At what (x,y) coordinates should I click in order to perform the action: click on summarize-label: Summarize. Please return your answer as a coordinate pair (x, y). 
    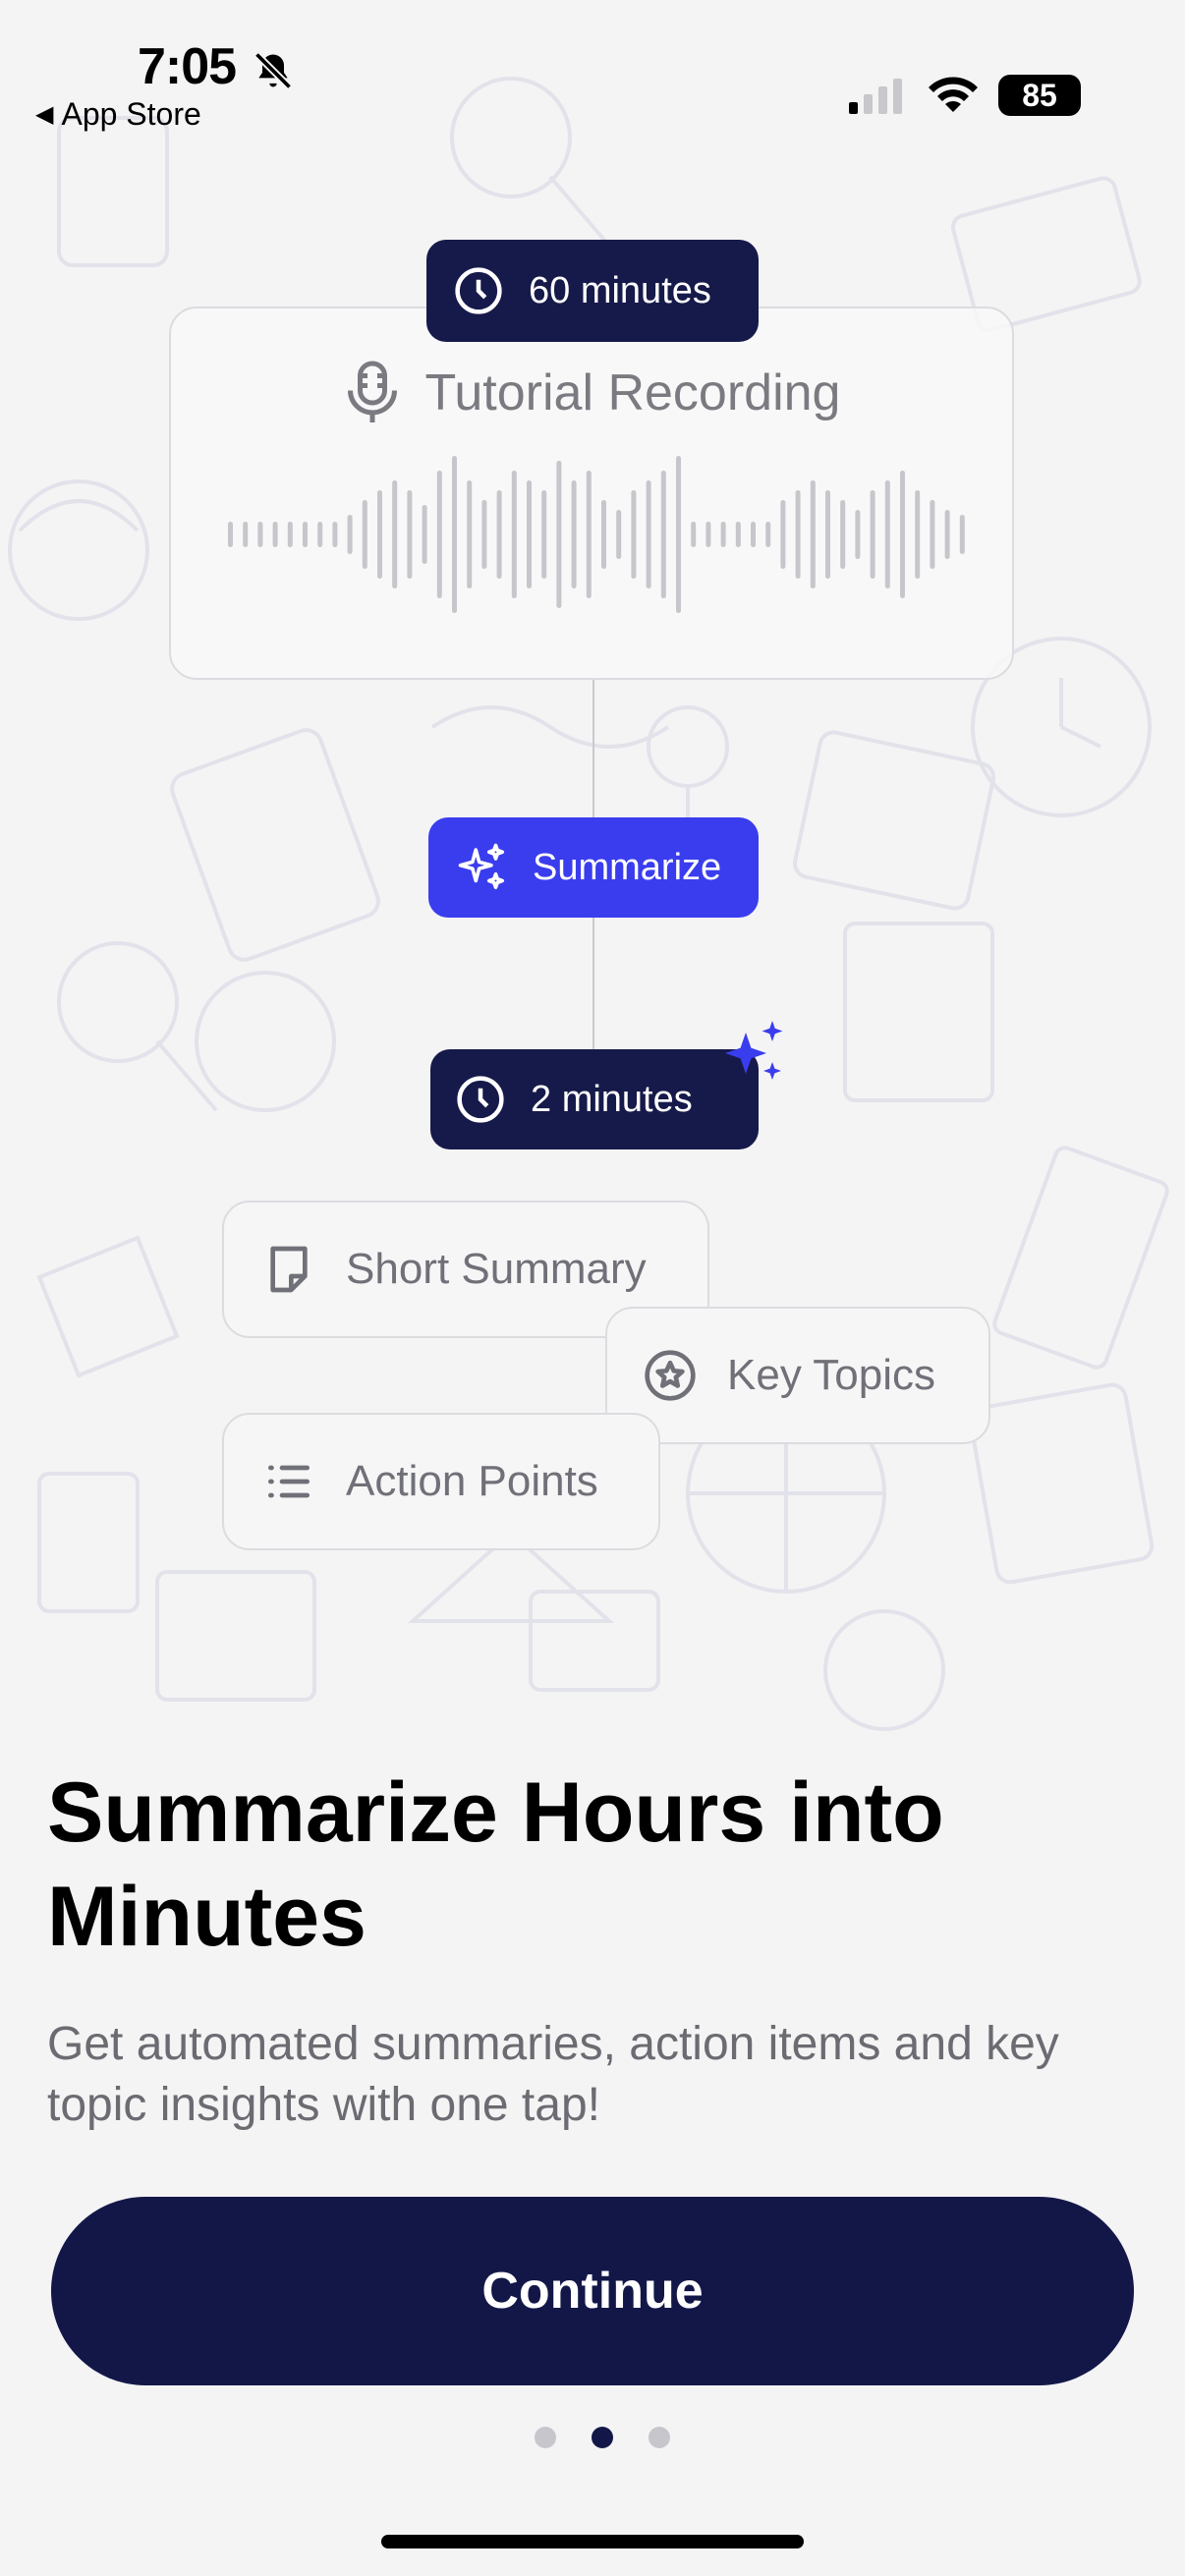
    Looking at the image, I should click on (627, 867).